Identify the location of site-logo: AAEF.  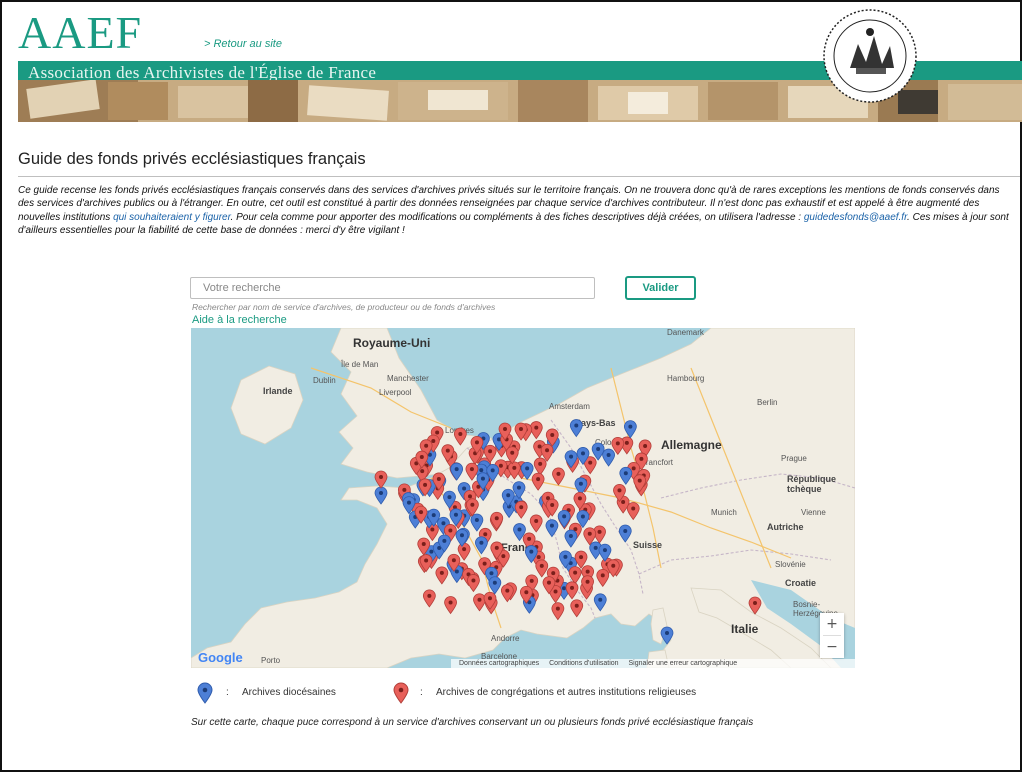
(80, 32).